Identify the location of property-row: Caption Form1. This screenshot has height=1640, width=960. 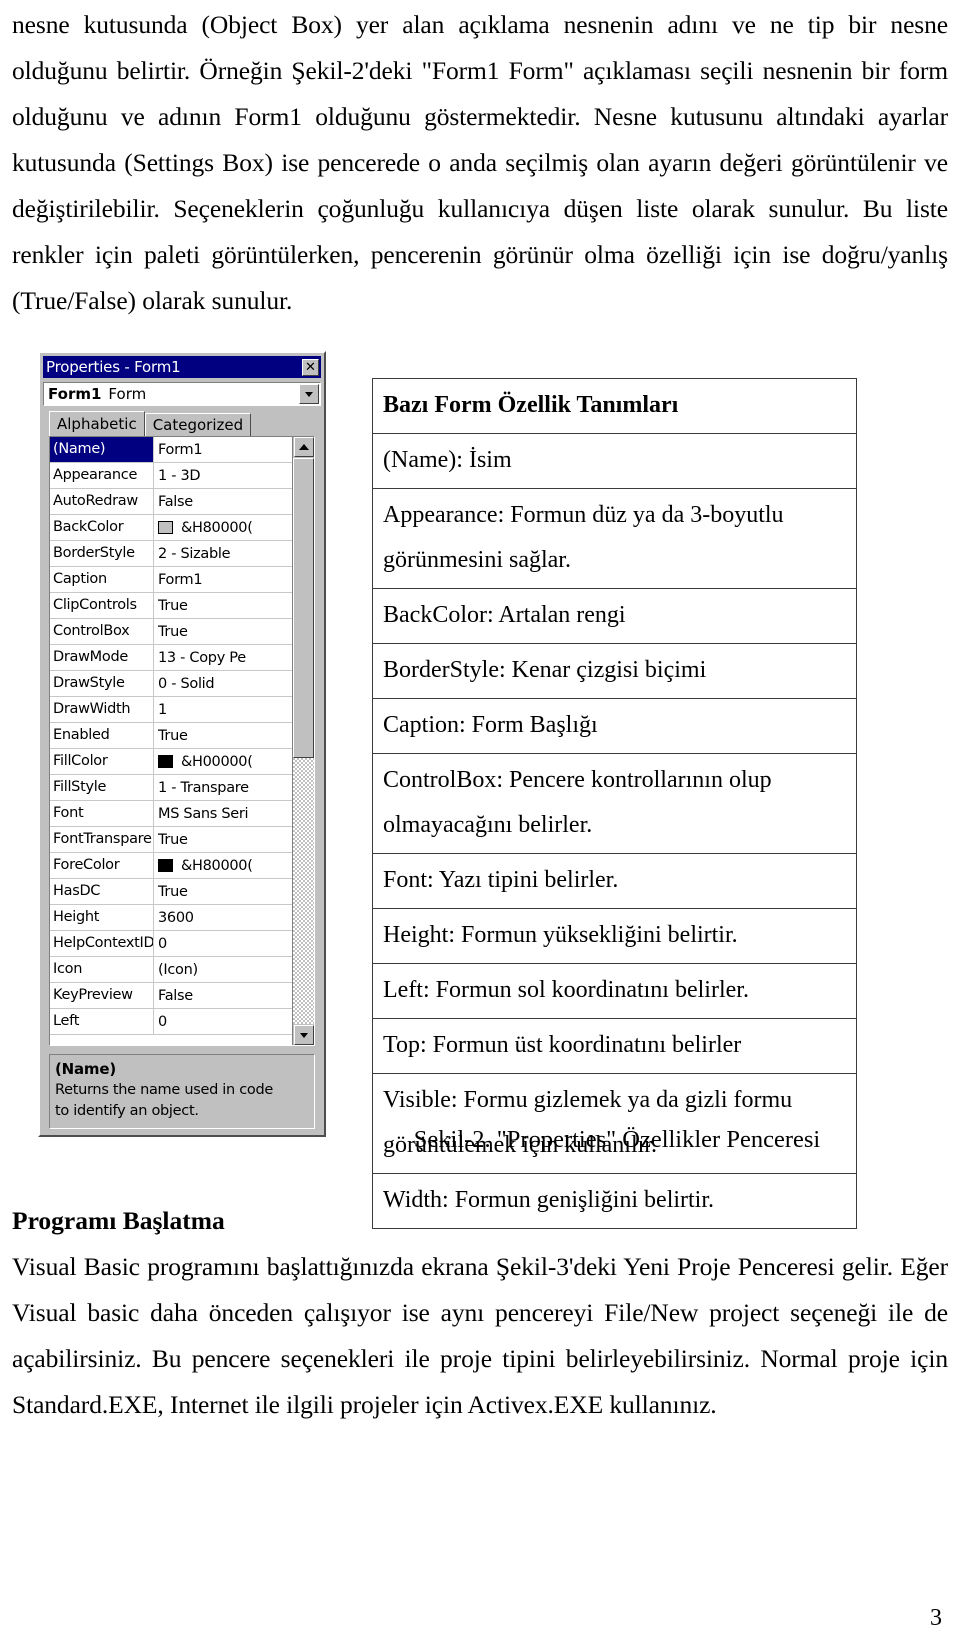
(171, 580).